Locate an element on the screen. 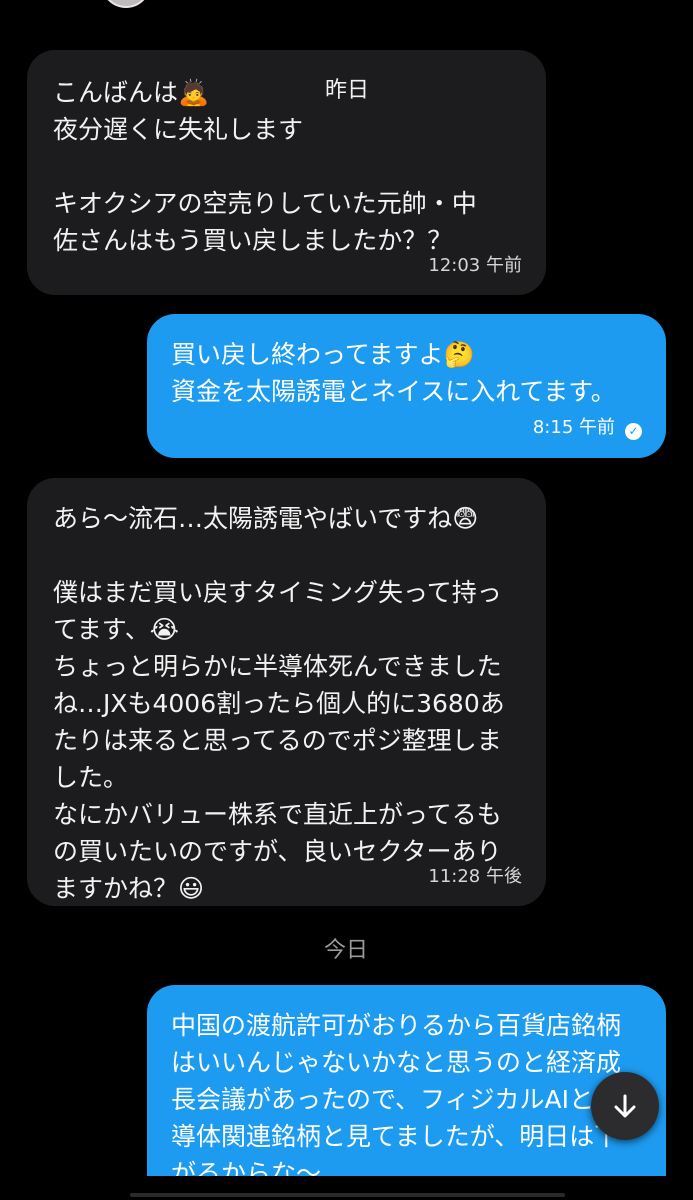  composer-edge is located at coordinates (347, 1195).